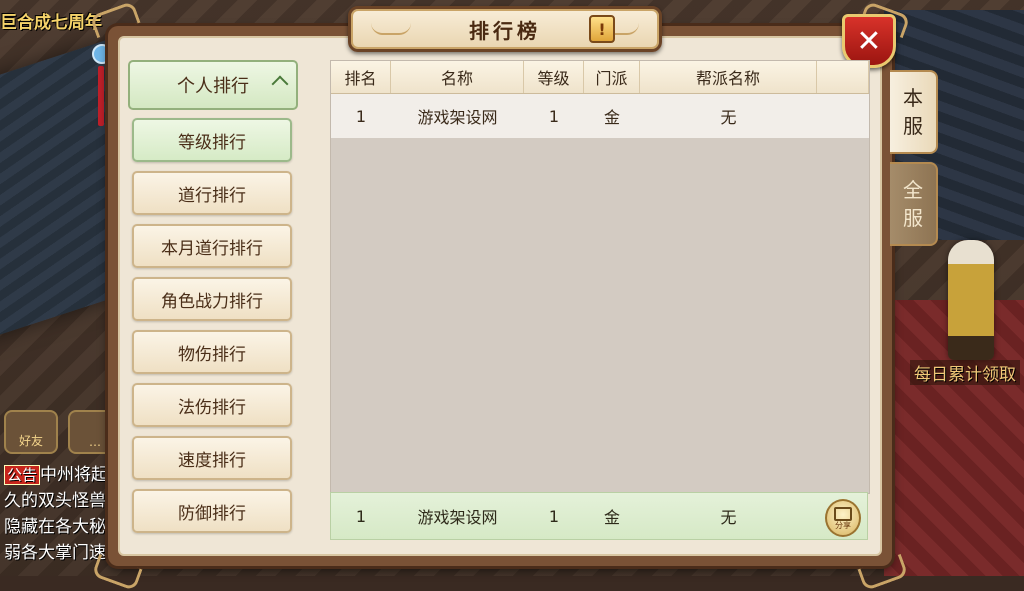  What do you see at coordinates (457, 517) in the screenshot?
I see `my-name: 游戏架设网` at bounding box center [457, 517].